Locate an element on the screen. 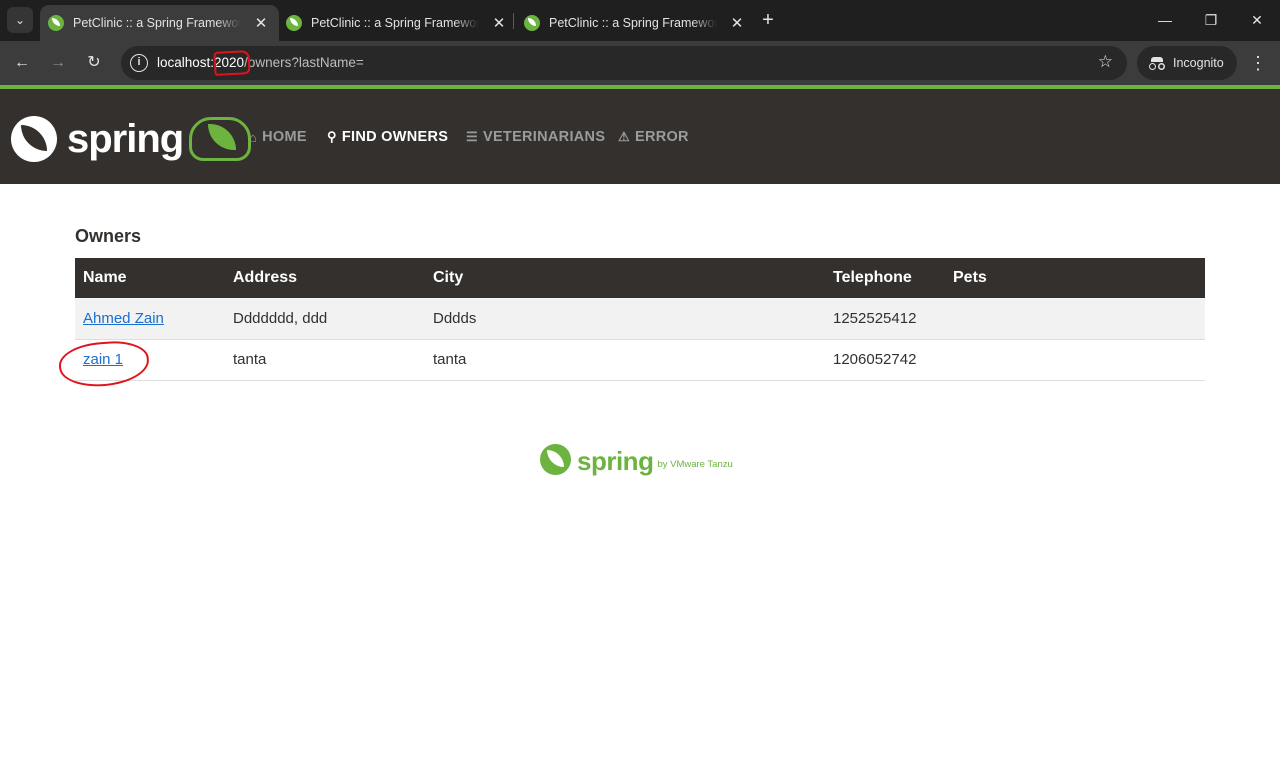  nav-find-owners: ⚲ FIND OWNERS is located at coordinates (387, 137).